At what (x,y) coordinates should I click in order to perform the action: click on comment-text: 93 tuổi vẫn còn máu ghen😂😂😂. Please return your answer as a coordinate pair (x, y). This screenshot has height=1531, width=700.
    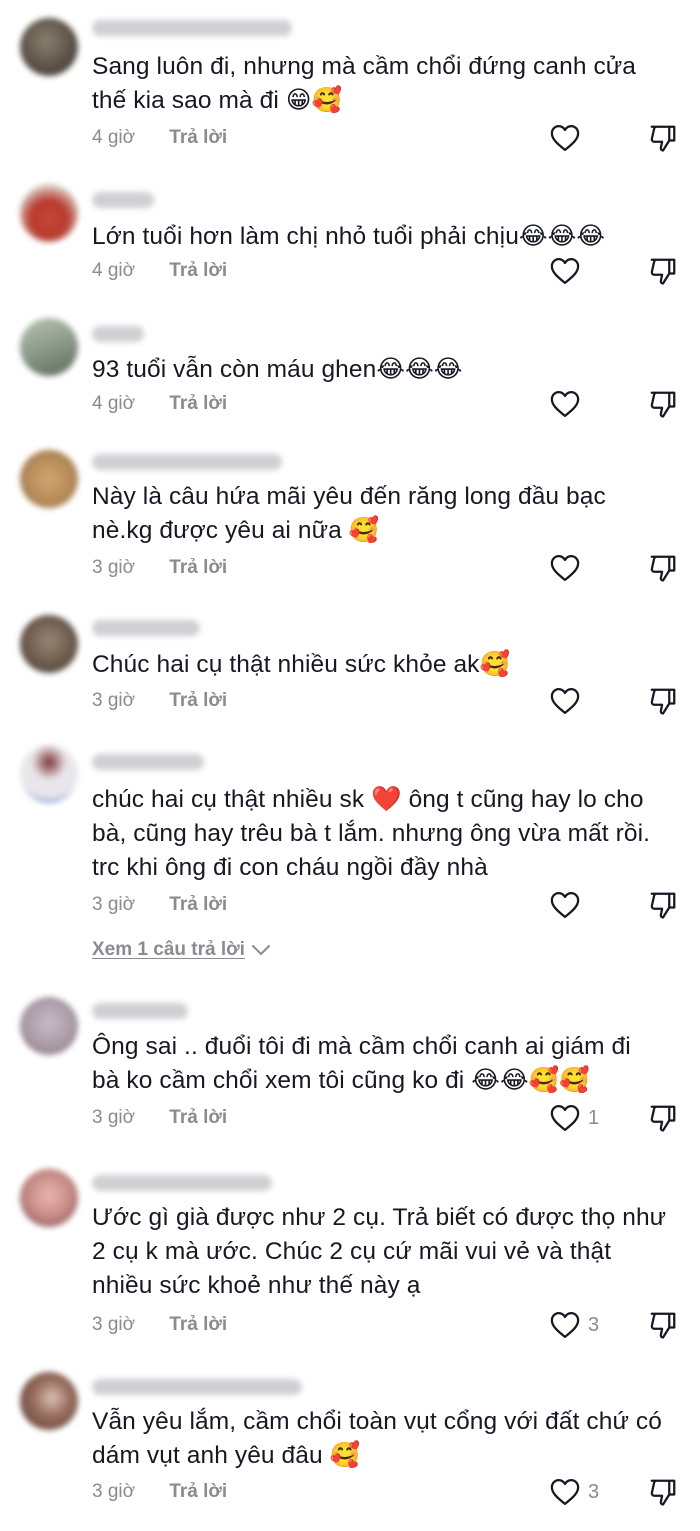
    Looking at the image, I should click on (277, 369).